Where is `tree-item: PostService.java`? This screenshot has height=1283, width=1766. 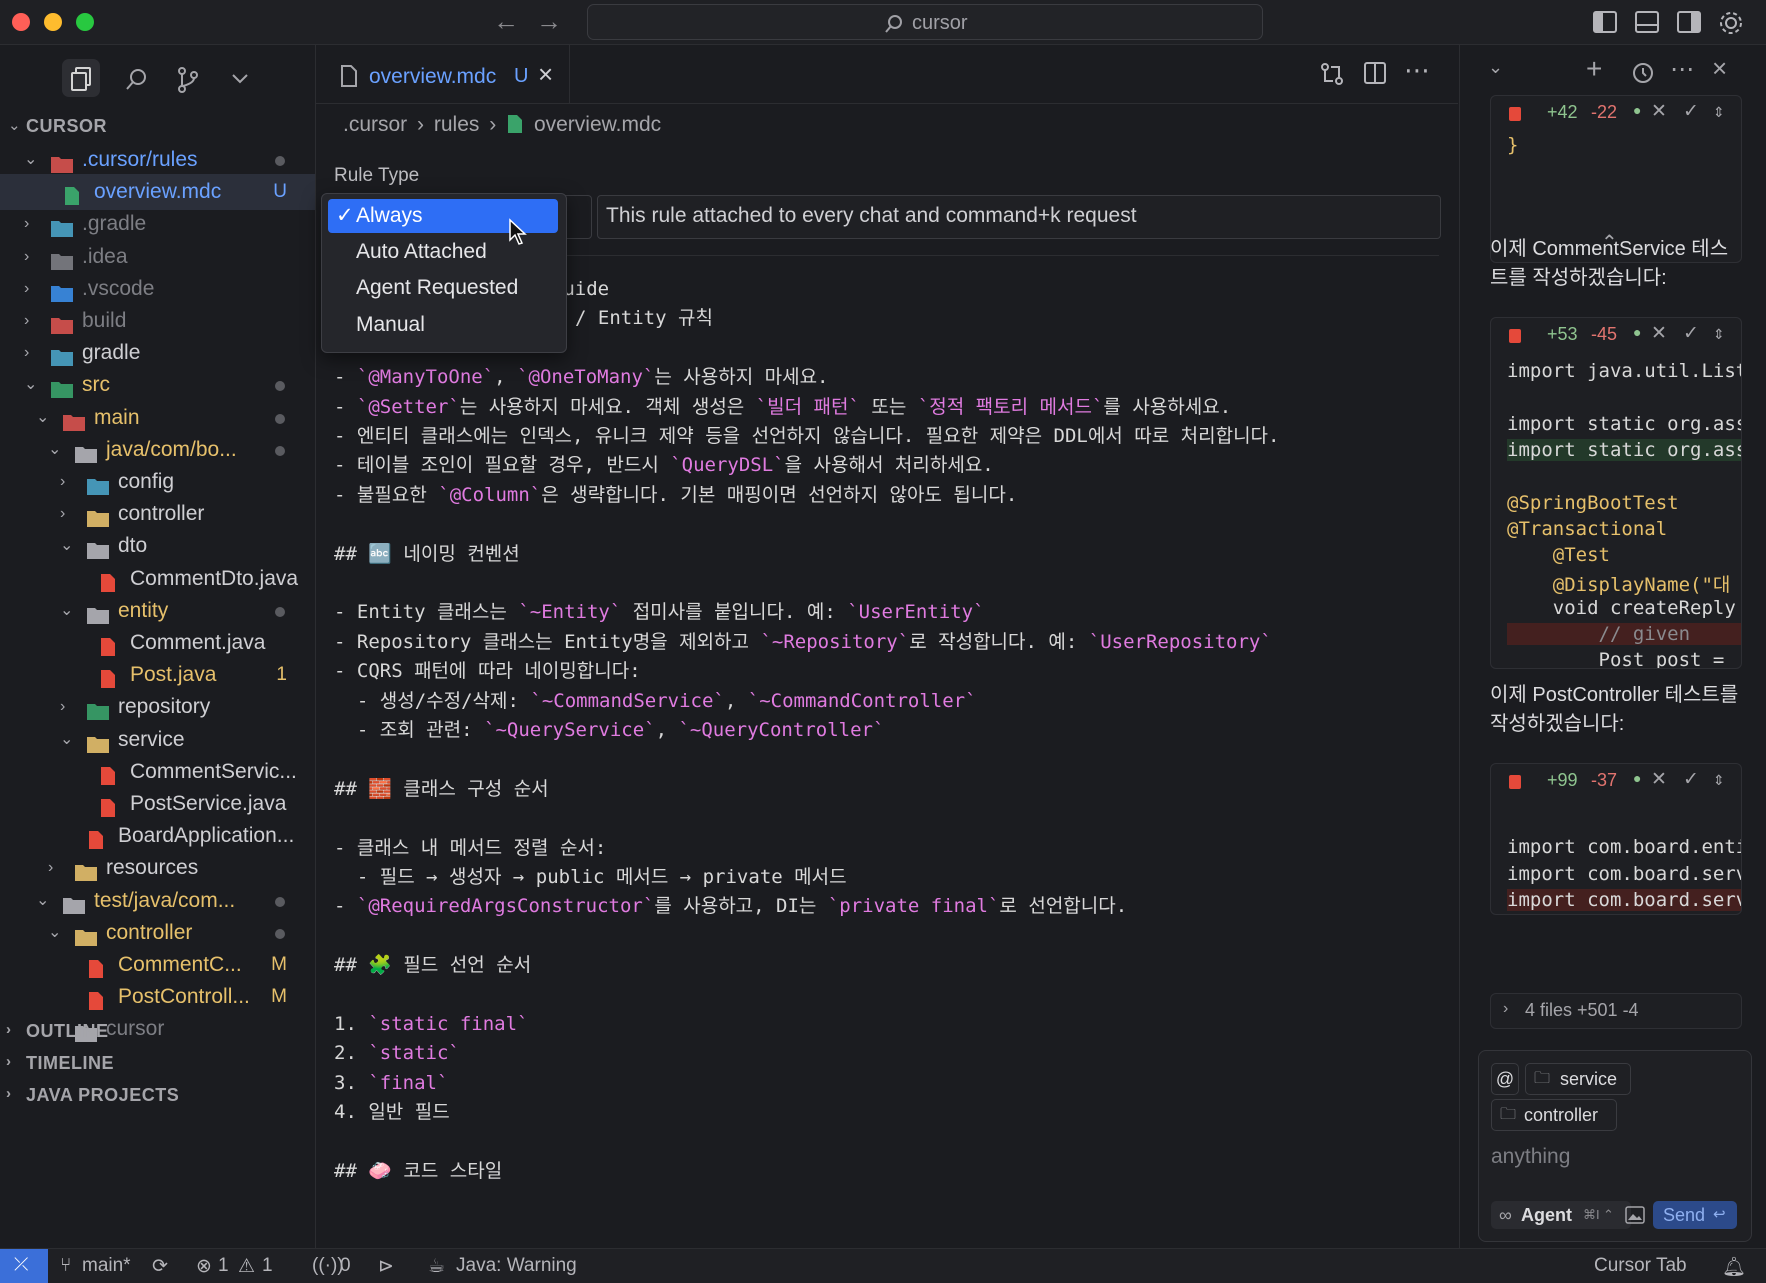 tree-item: PostService.java is located at coordinates (157, 804).